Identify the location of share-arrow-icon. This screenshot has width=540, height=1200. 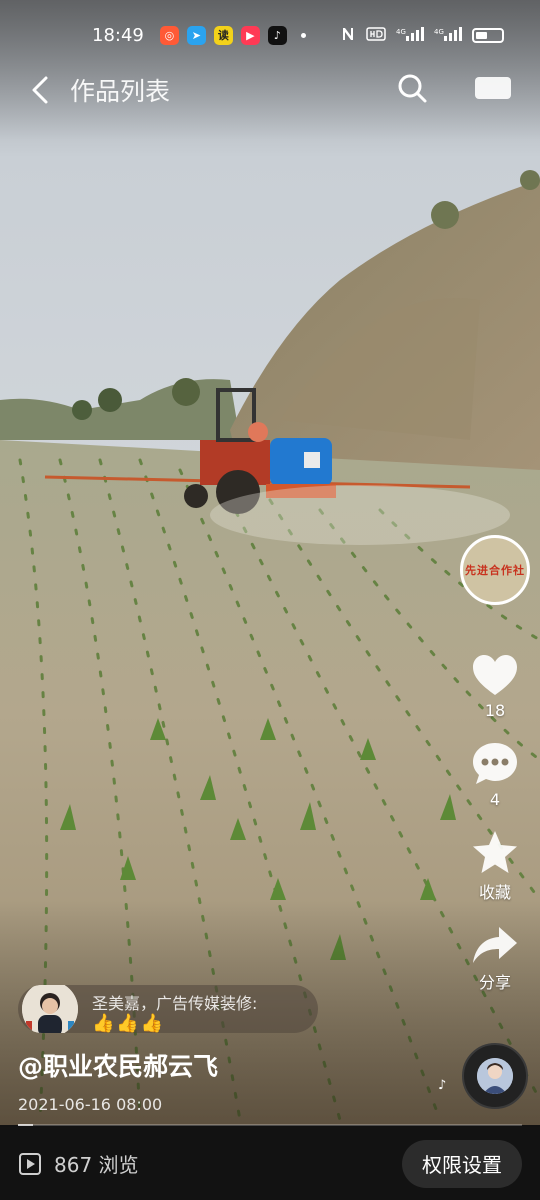
(495, 945).